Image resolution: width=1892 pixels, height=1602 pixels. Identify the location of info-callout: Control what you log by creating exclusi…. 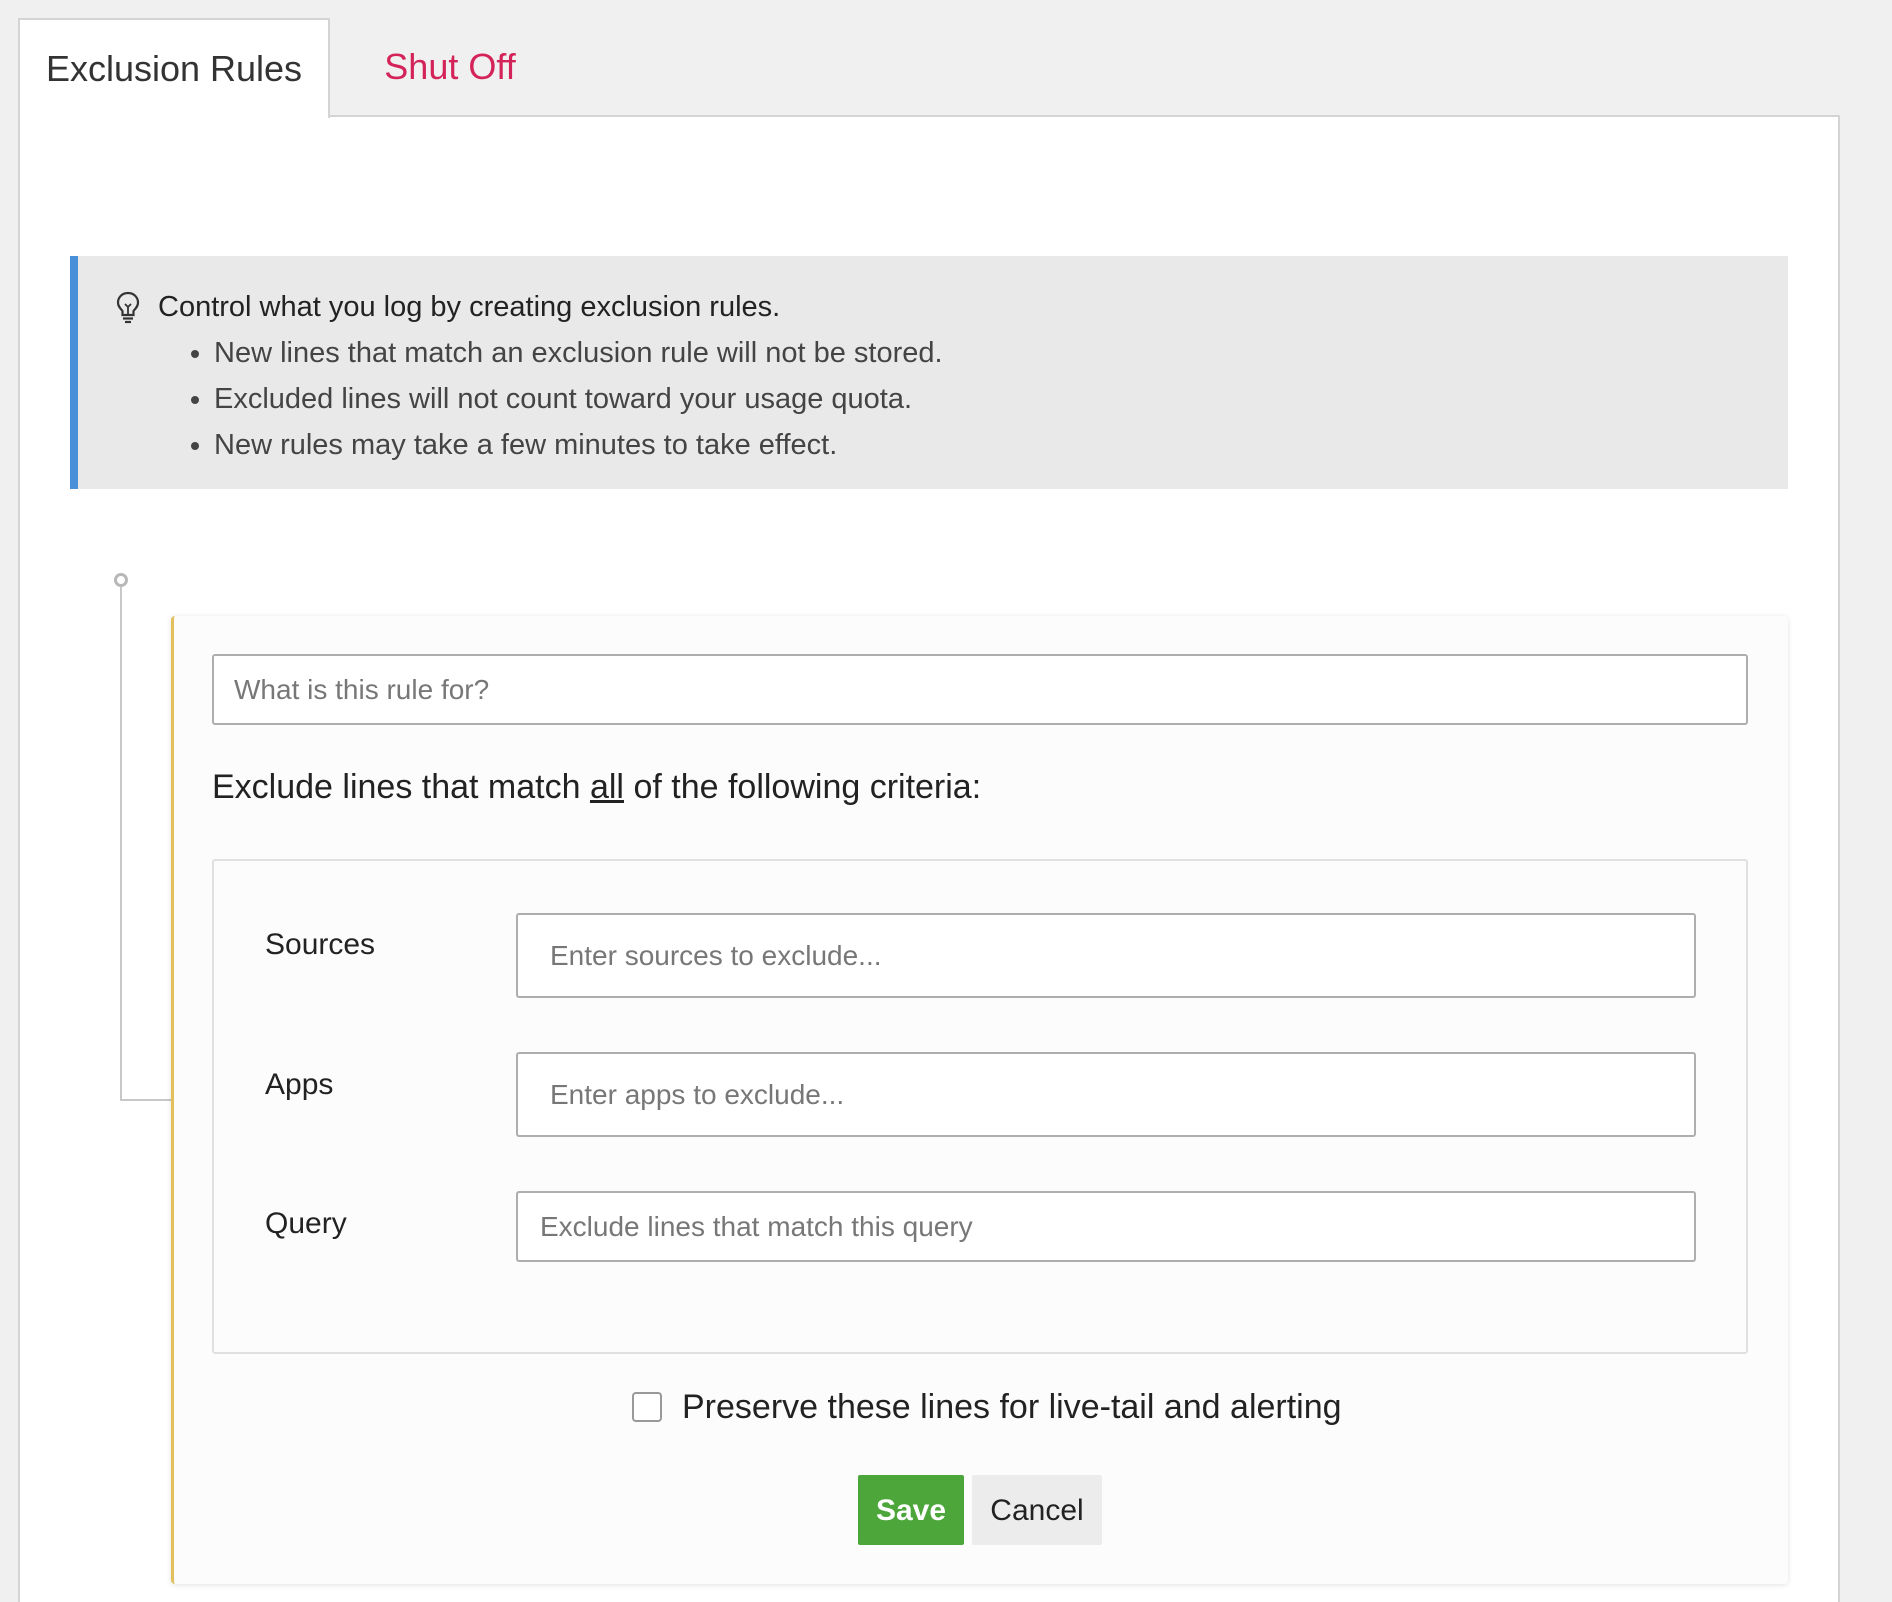
(929, 372).